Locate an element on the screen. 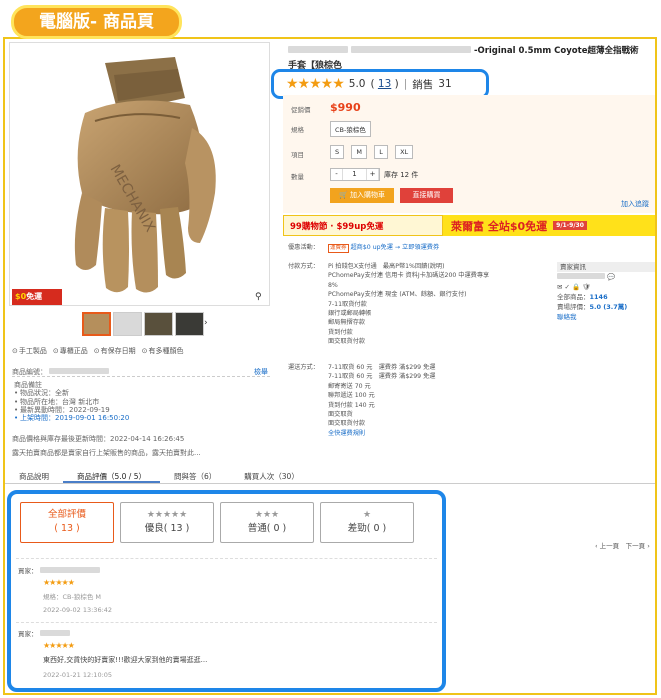 The width and height of the screenshot is (661, 698). seller-name: 💬 is located at coordinates (606, 277).